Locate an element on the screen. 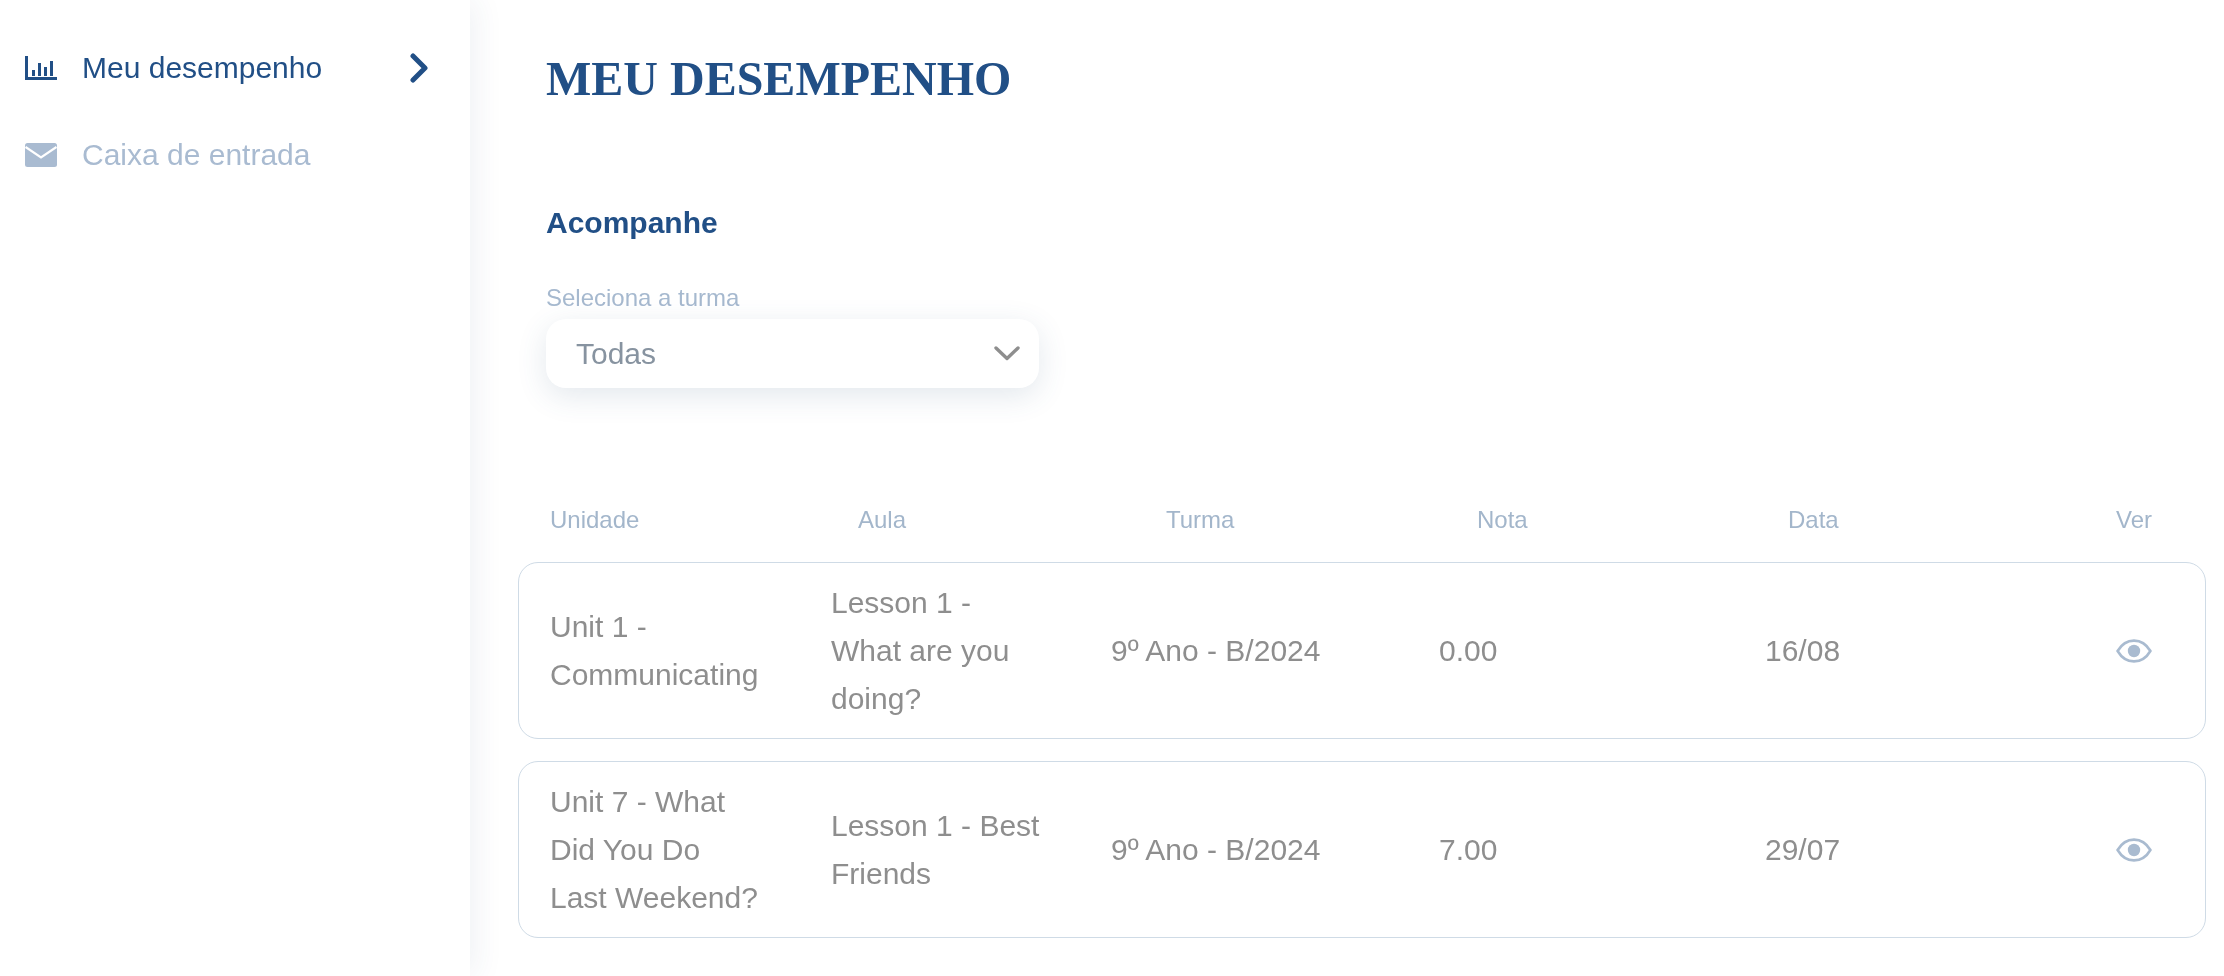 The height and width of the screenshot is (976, 2224). column-header: Turma is located at coordinates (1200, 520).